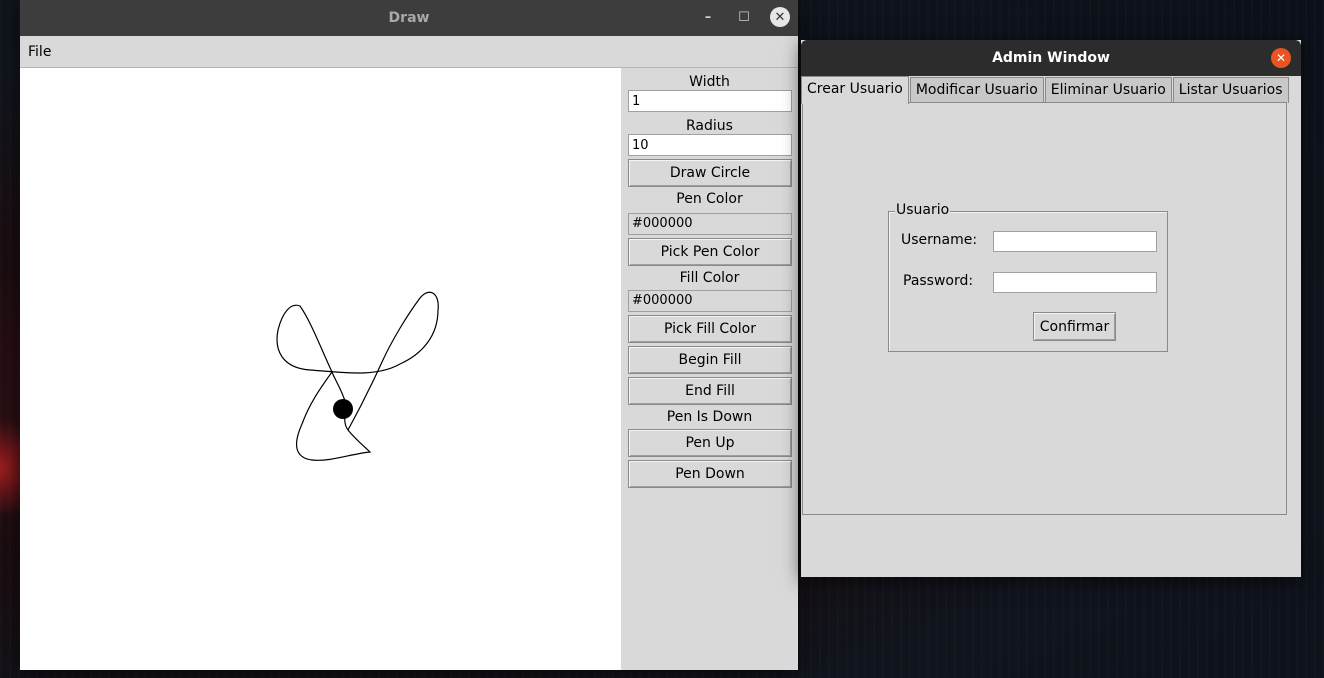 The width and height of the screenshot is (1324, 678). Describe the element at coordinates (343, 409) in the screenshot. I see `turtle-circle` at that location.